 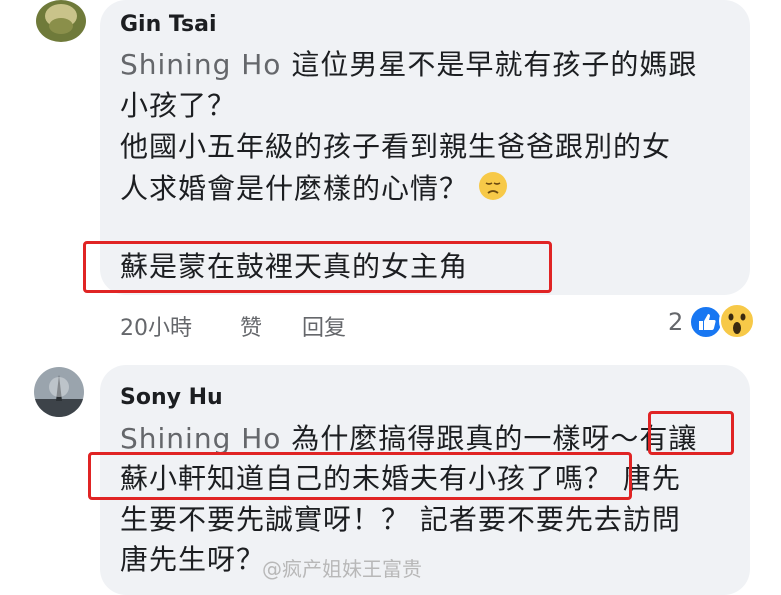 I want to click on comment-text: 人求婚會是什麼樣的心情？, so click(x=294, y=188).